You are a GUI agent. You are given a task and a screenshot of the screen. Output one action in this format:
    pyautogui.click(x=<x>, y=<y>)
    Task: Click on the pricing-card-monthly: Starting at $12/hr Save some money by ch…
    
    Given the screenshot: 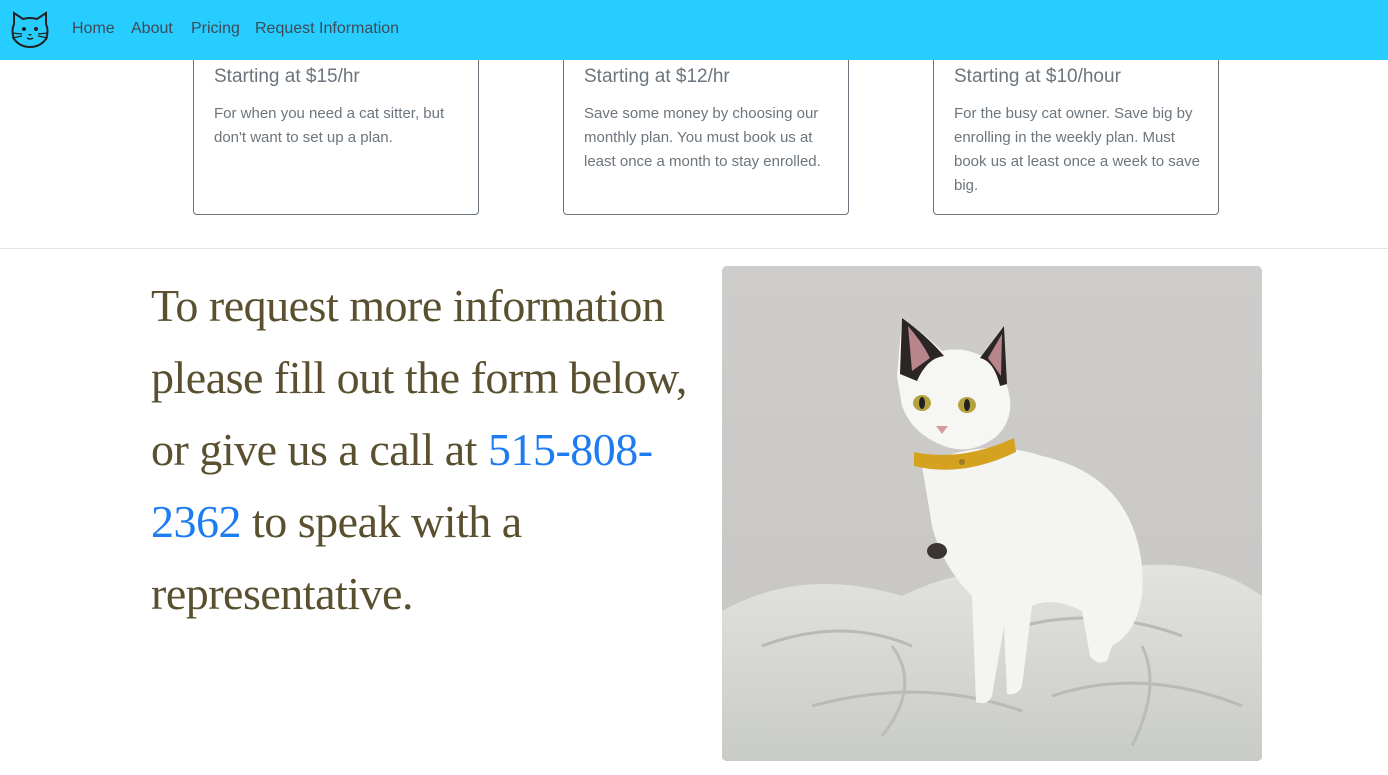 What is the action you would take?
    pyautogui.click(x=706, y=127)
    